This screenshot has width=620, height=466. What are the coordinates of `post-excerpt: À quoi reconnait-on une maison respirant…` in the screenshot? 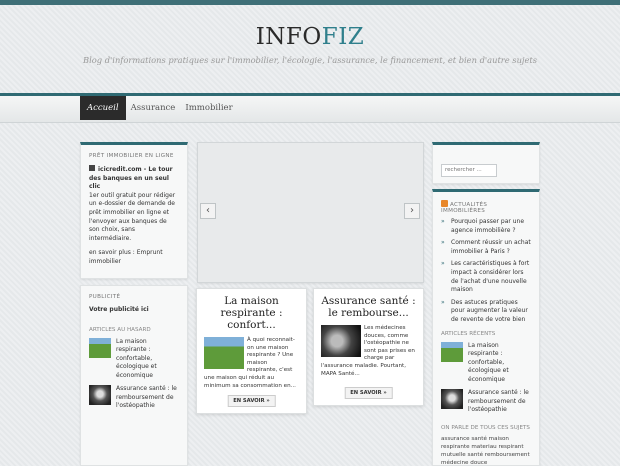 It's located at (251, 363).